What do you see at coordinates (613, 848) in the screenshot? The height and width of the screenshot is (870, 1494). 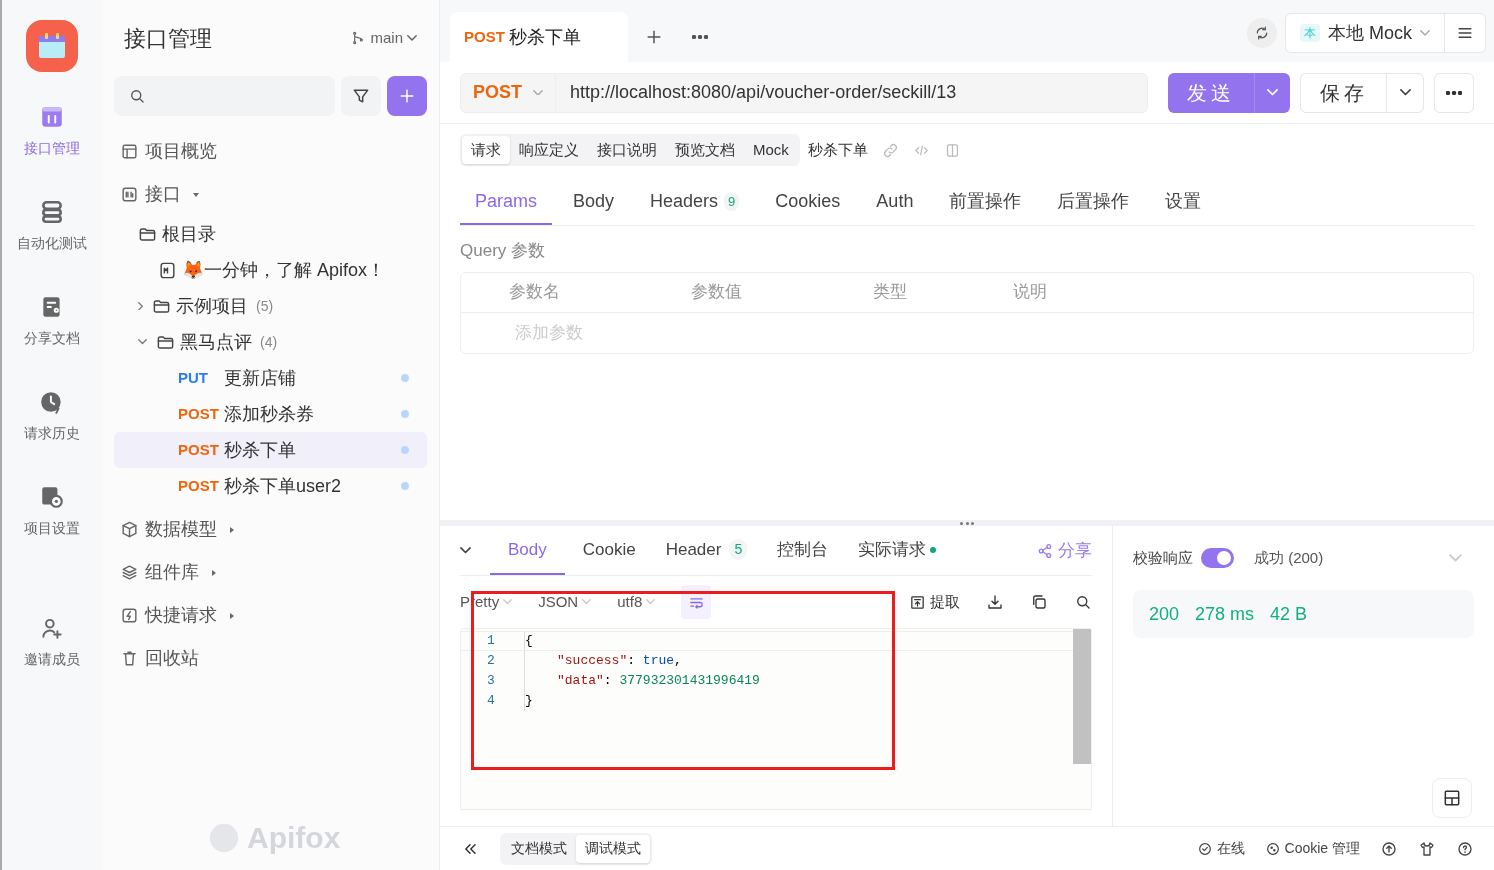 I see `mode-tab: 调试模式` at bounding box center [613, 848].